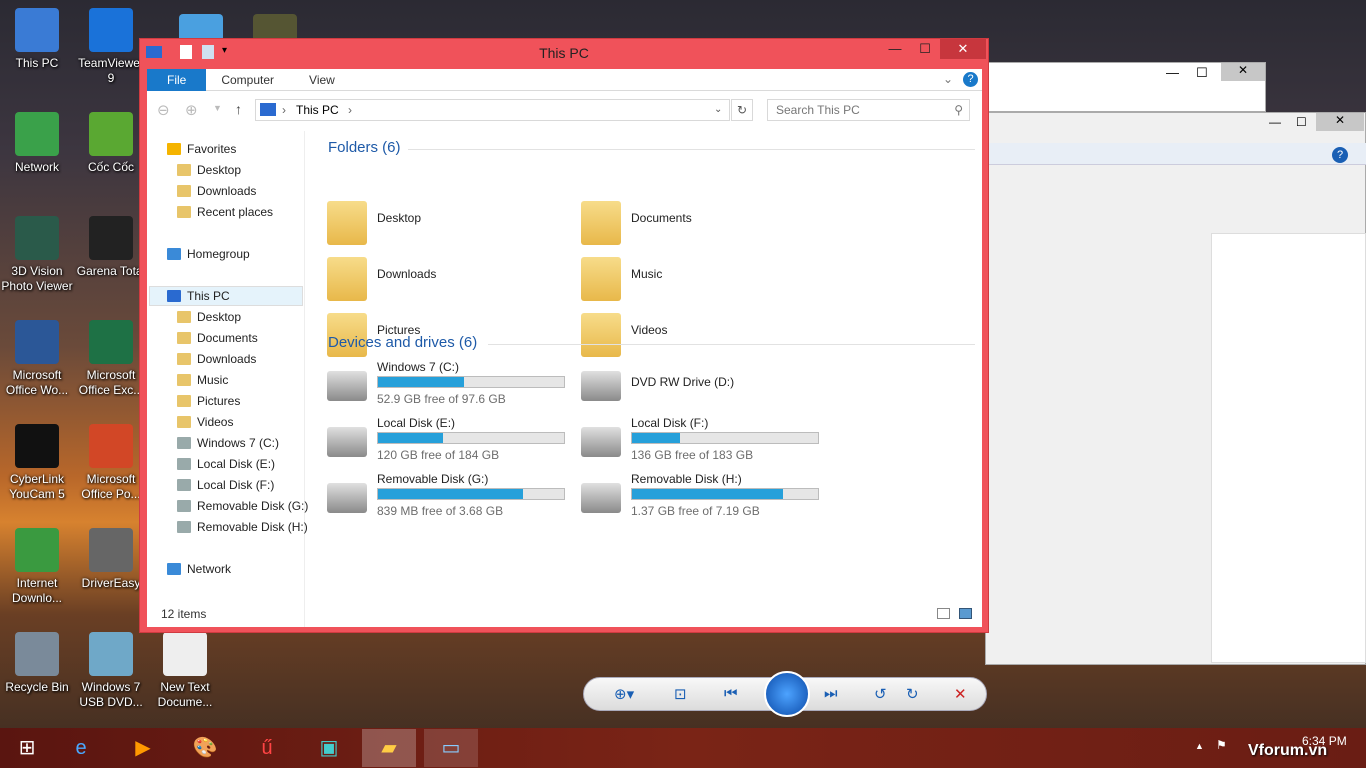  Describe the element at coordinates (701, 222) in the screenshot. I see `folder-item: Documents` at that location.